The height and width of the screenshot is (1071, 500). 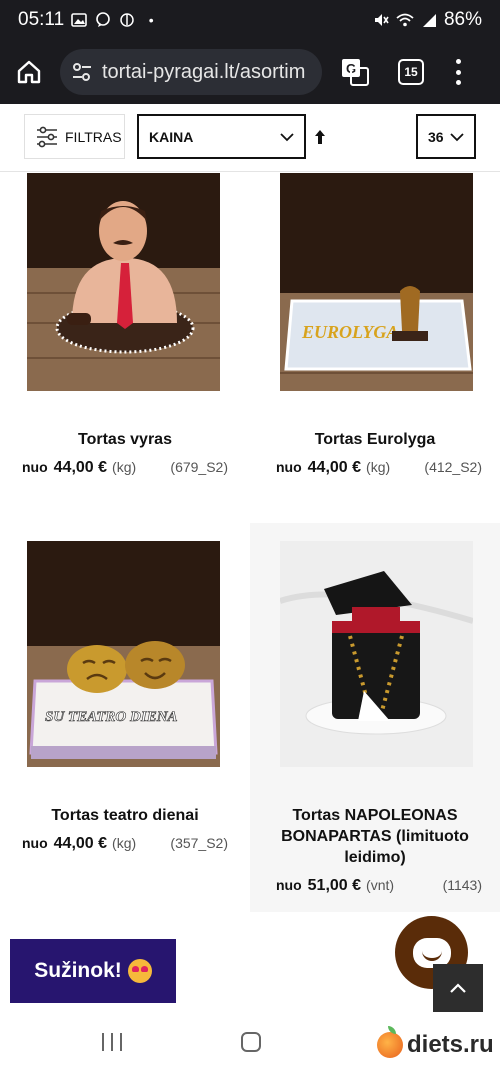 What do you see at coordinates (436, 136) in the screenshot?
I see `per-page-value: 36` at bounding box center [436, 136].